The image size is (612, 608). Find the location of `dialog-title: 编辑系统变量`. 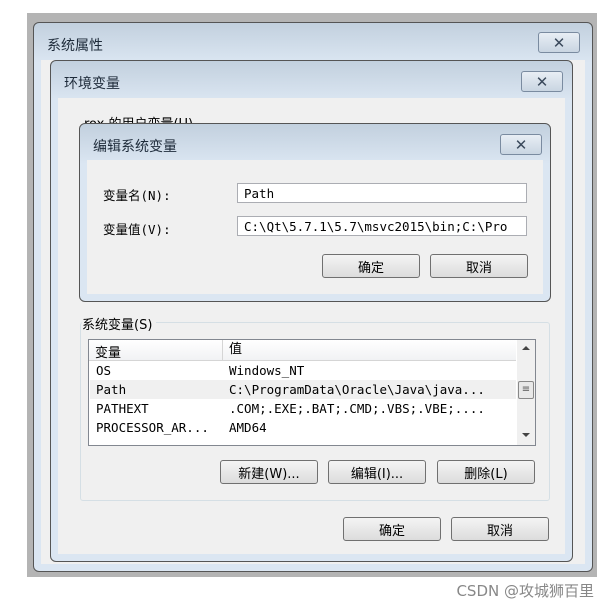

dialog-title: 编辑系统变量 is located at coordinates (135, 147).